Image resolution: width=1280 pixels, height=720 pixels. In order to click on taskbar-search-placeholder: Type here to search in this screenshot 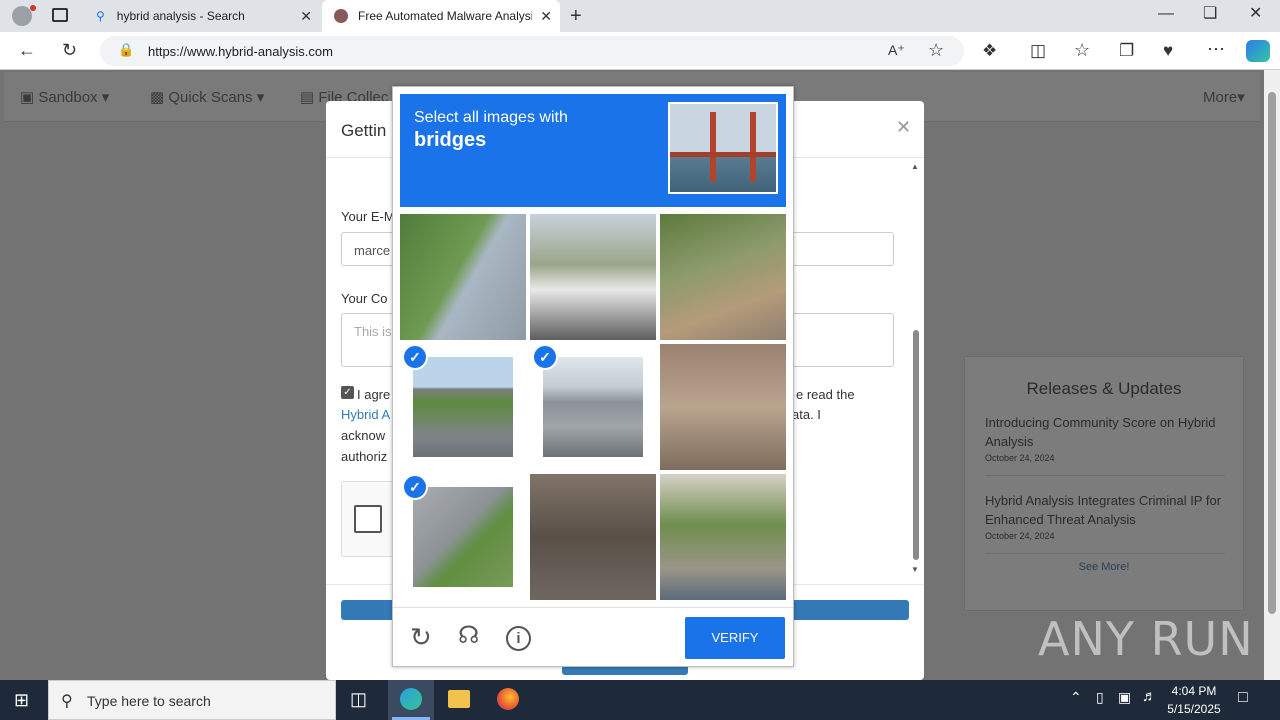, I will do `click(149, 701)`.